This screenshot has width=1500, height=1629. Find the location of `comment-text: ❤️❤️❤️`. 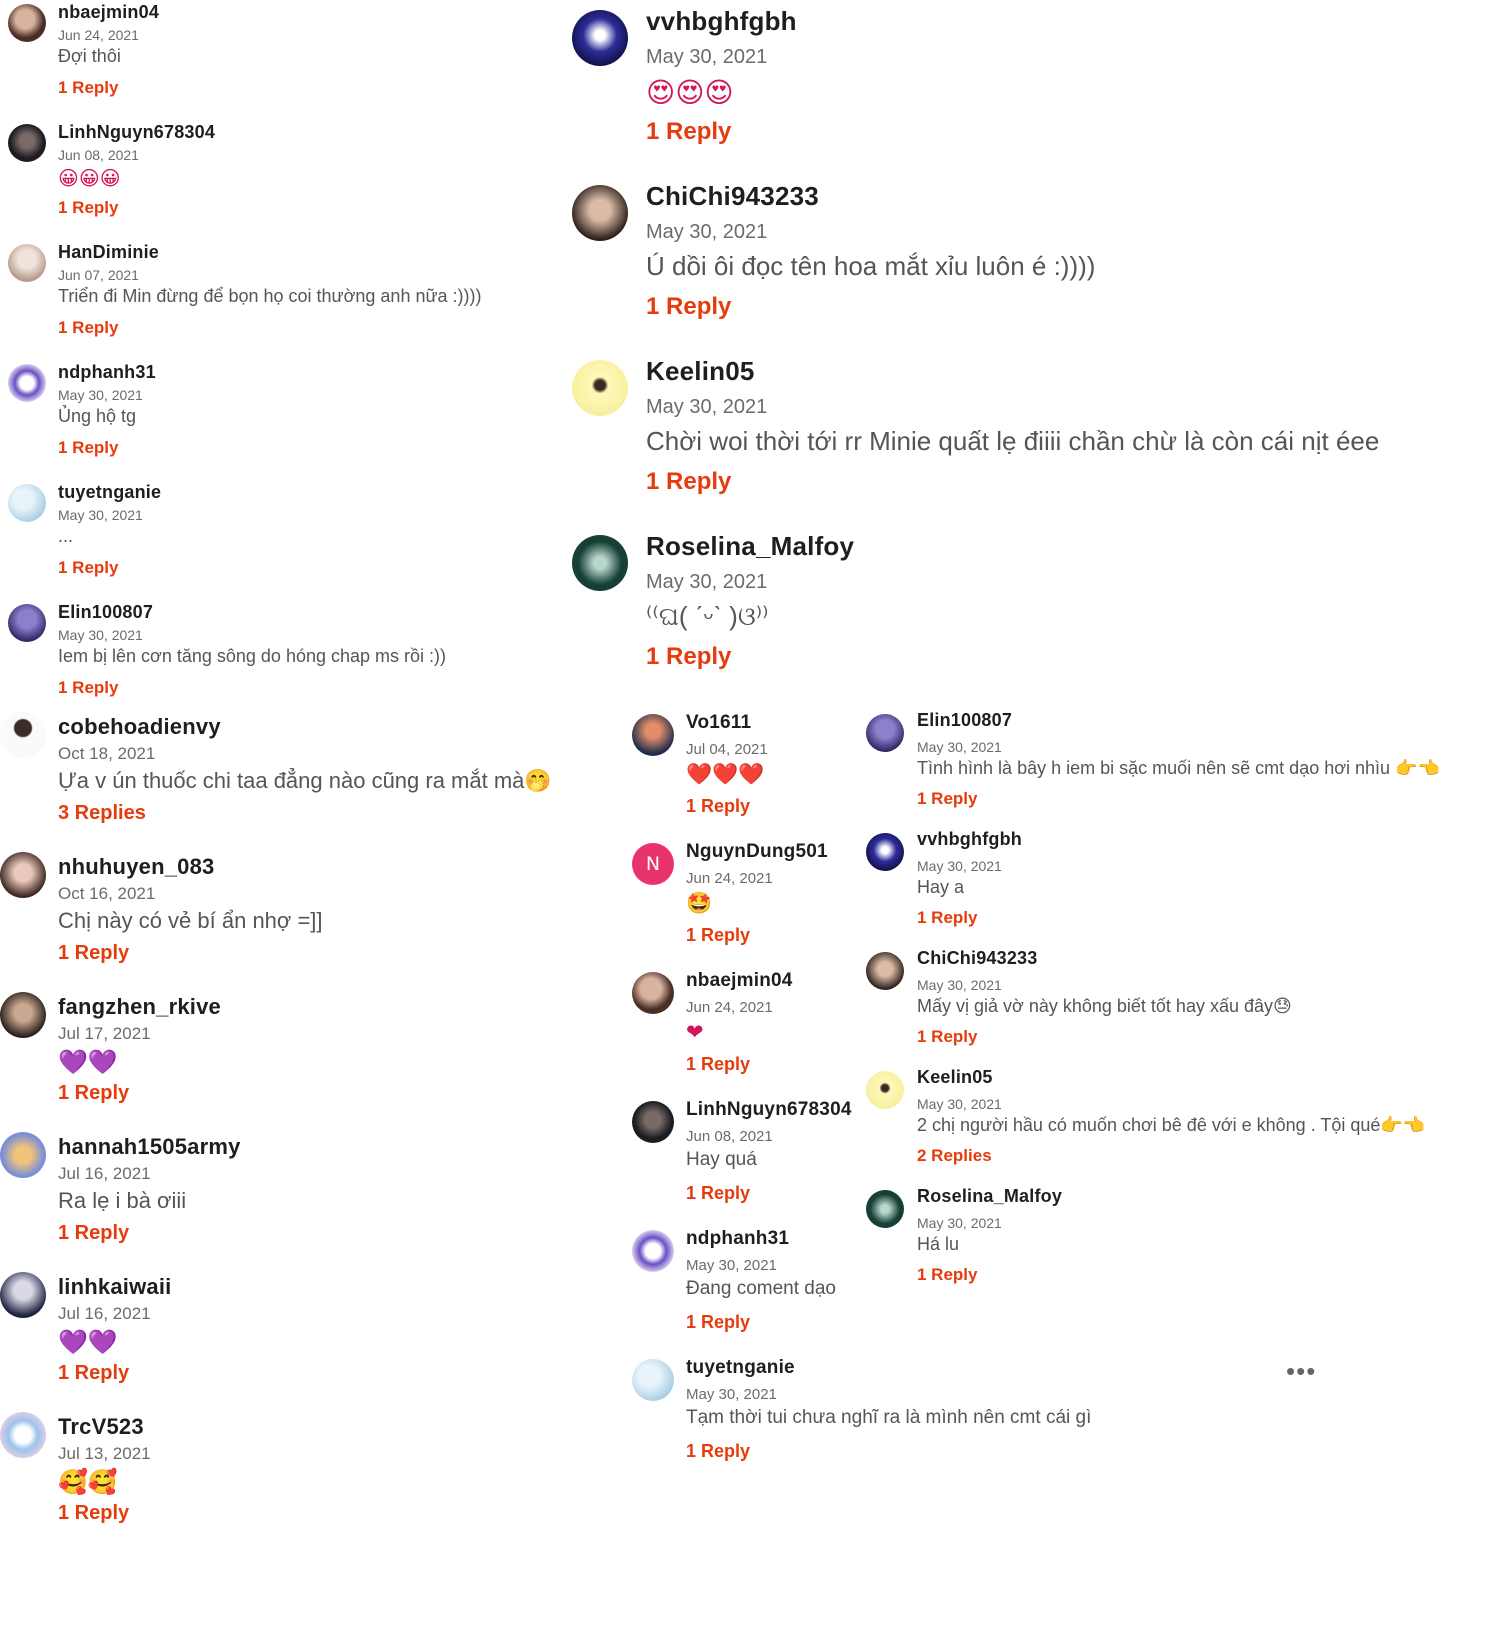

comment-text: ❤️❤️❤️ is located at coordinates (725, 774).